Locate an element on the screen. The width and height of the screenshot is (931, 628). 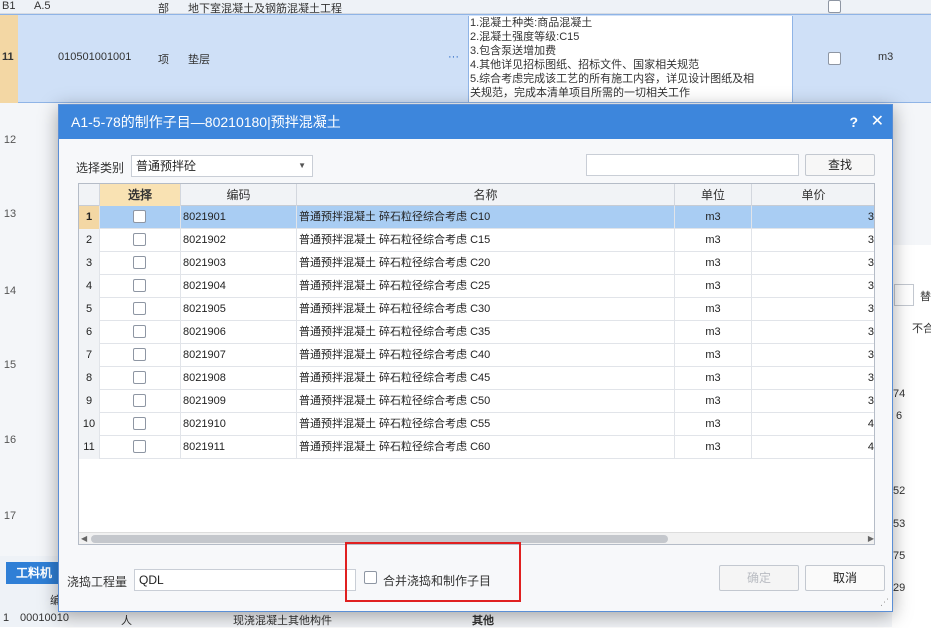
table-row-b1: B1 A.5 部 地下室混凝土及钢筋混凝土工程 is located at coordinates (465, 7).